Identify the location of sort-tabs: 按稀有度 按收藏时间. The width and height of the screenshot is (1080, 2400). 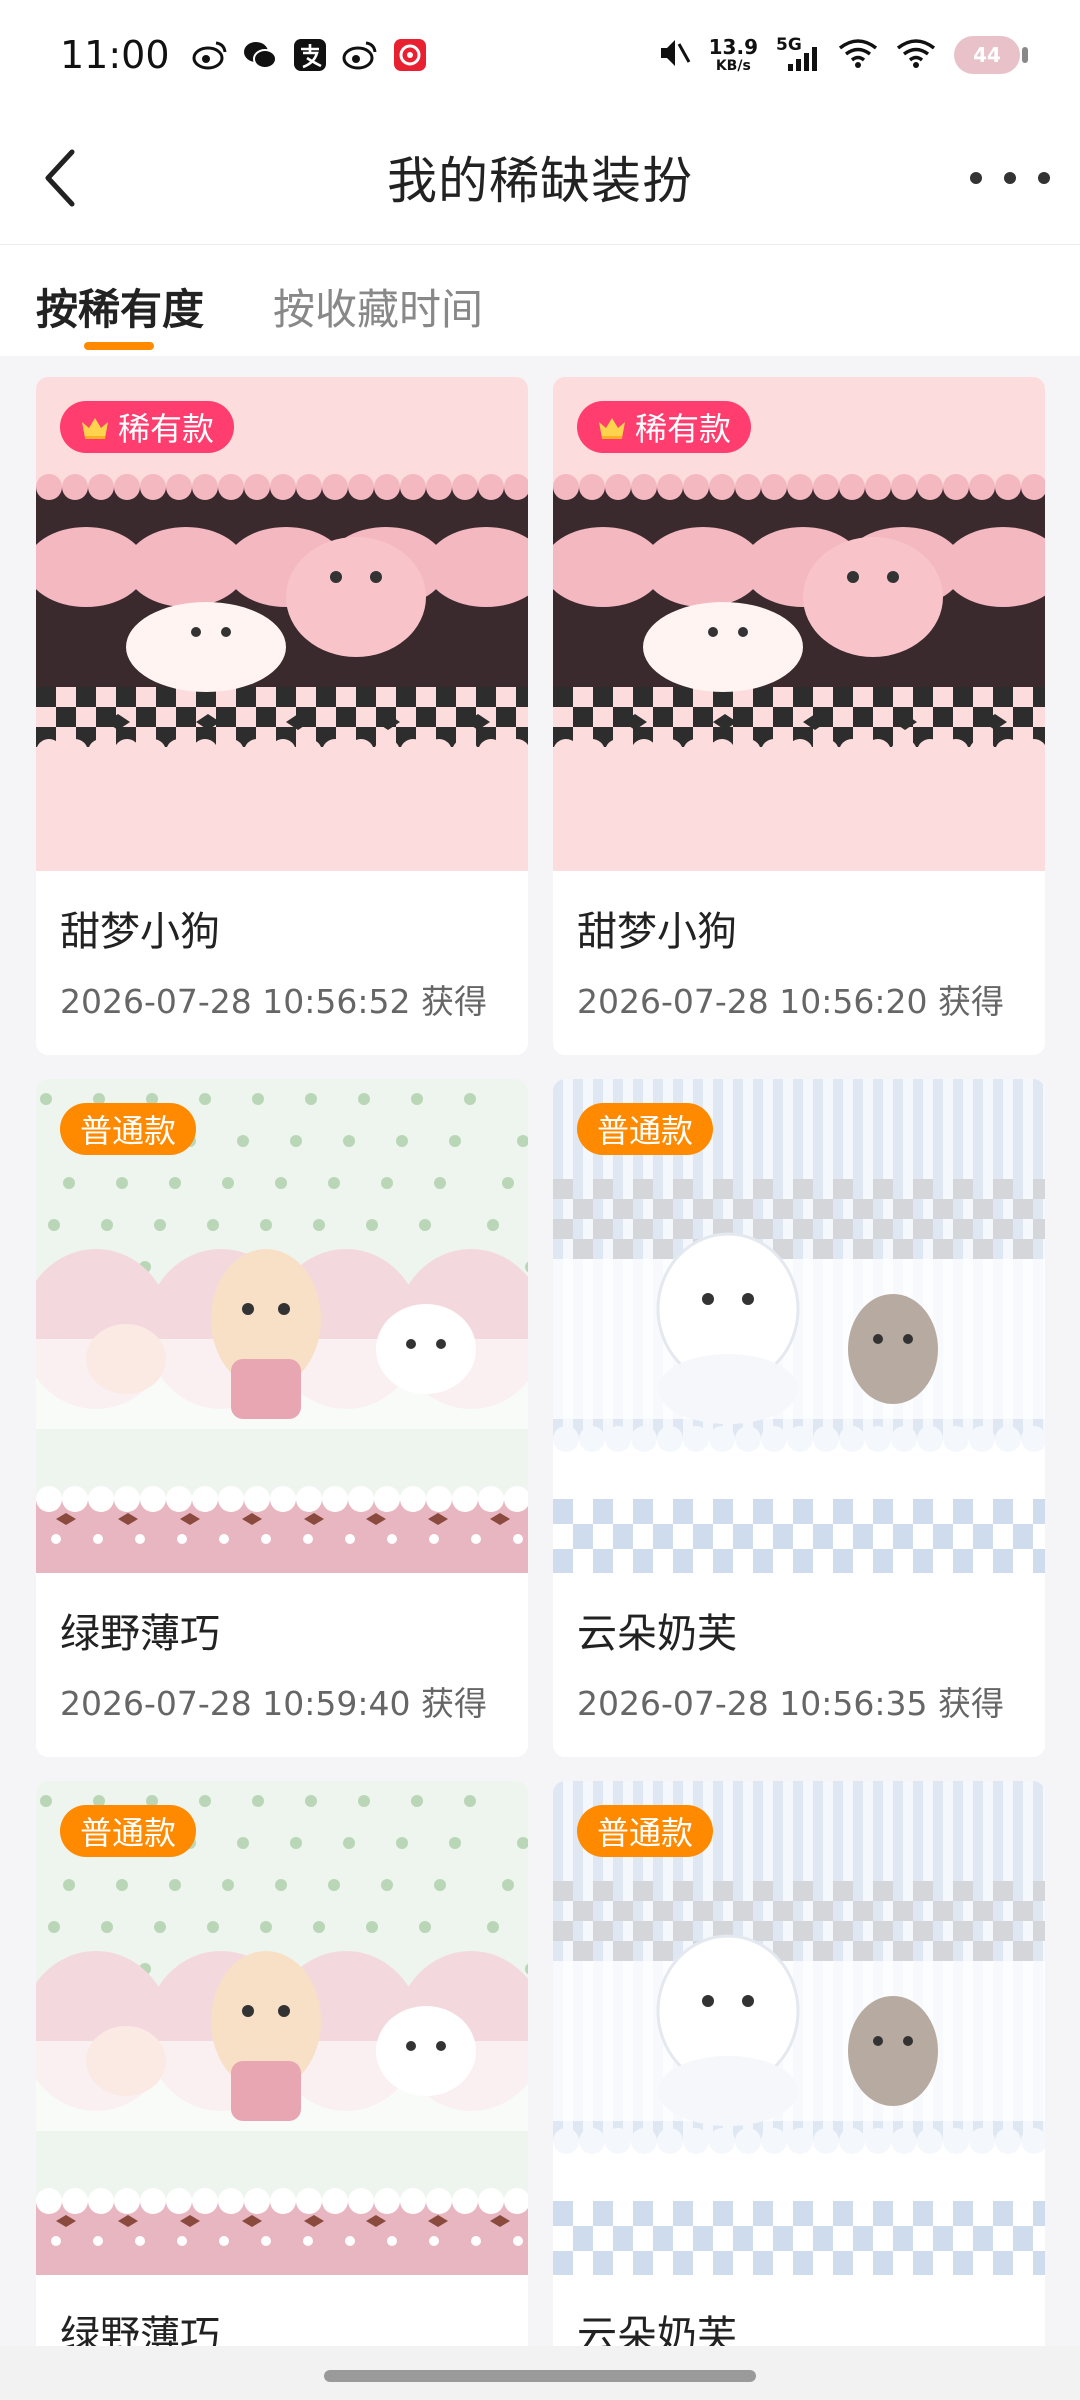
(540, 301).